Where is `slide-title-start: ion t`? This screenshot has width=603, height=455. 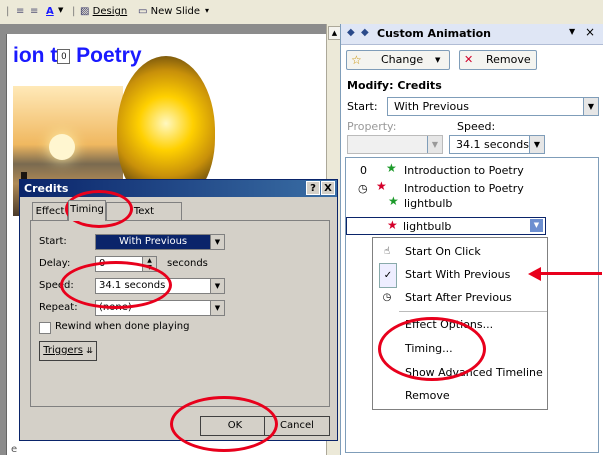 slide-title-start: ion t is located at coordinates (35, 55).